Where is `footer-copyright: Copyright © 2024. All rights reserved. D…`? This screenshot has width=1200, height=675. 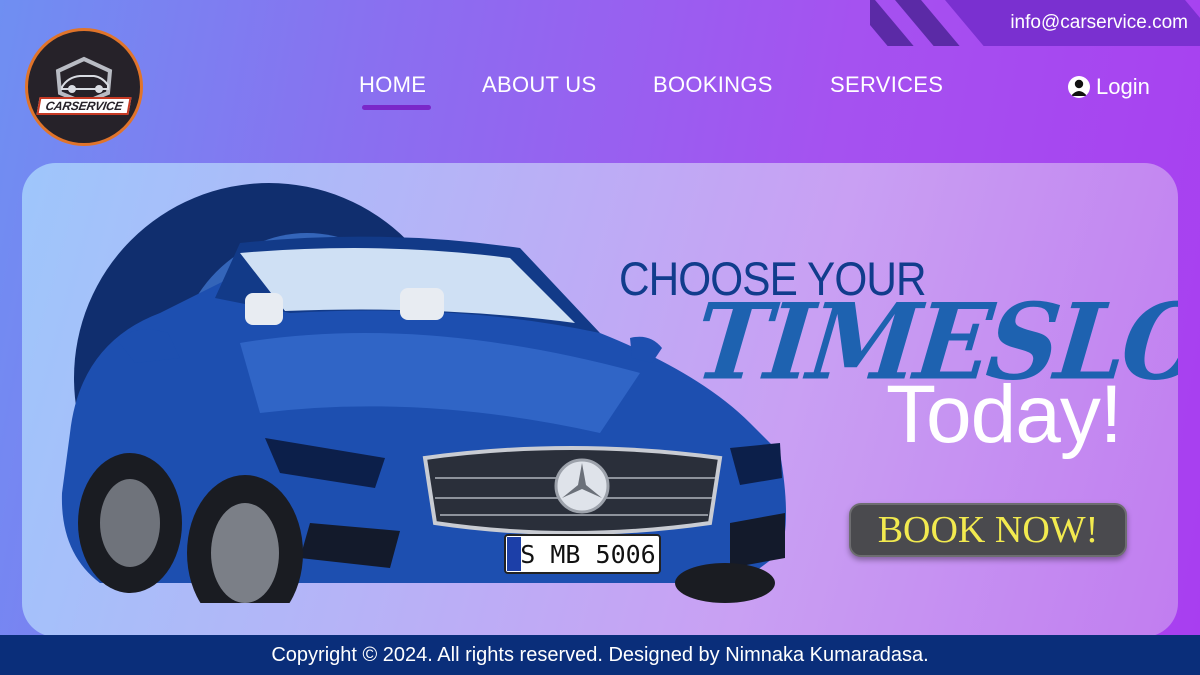
footer-copyright: Copyright © 2024. All rights reserved. D… is located at coordinates (600, 655).